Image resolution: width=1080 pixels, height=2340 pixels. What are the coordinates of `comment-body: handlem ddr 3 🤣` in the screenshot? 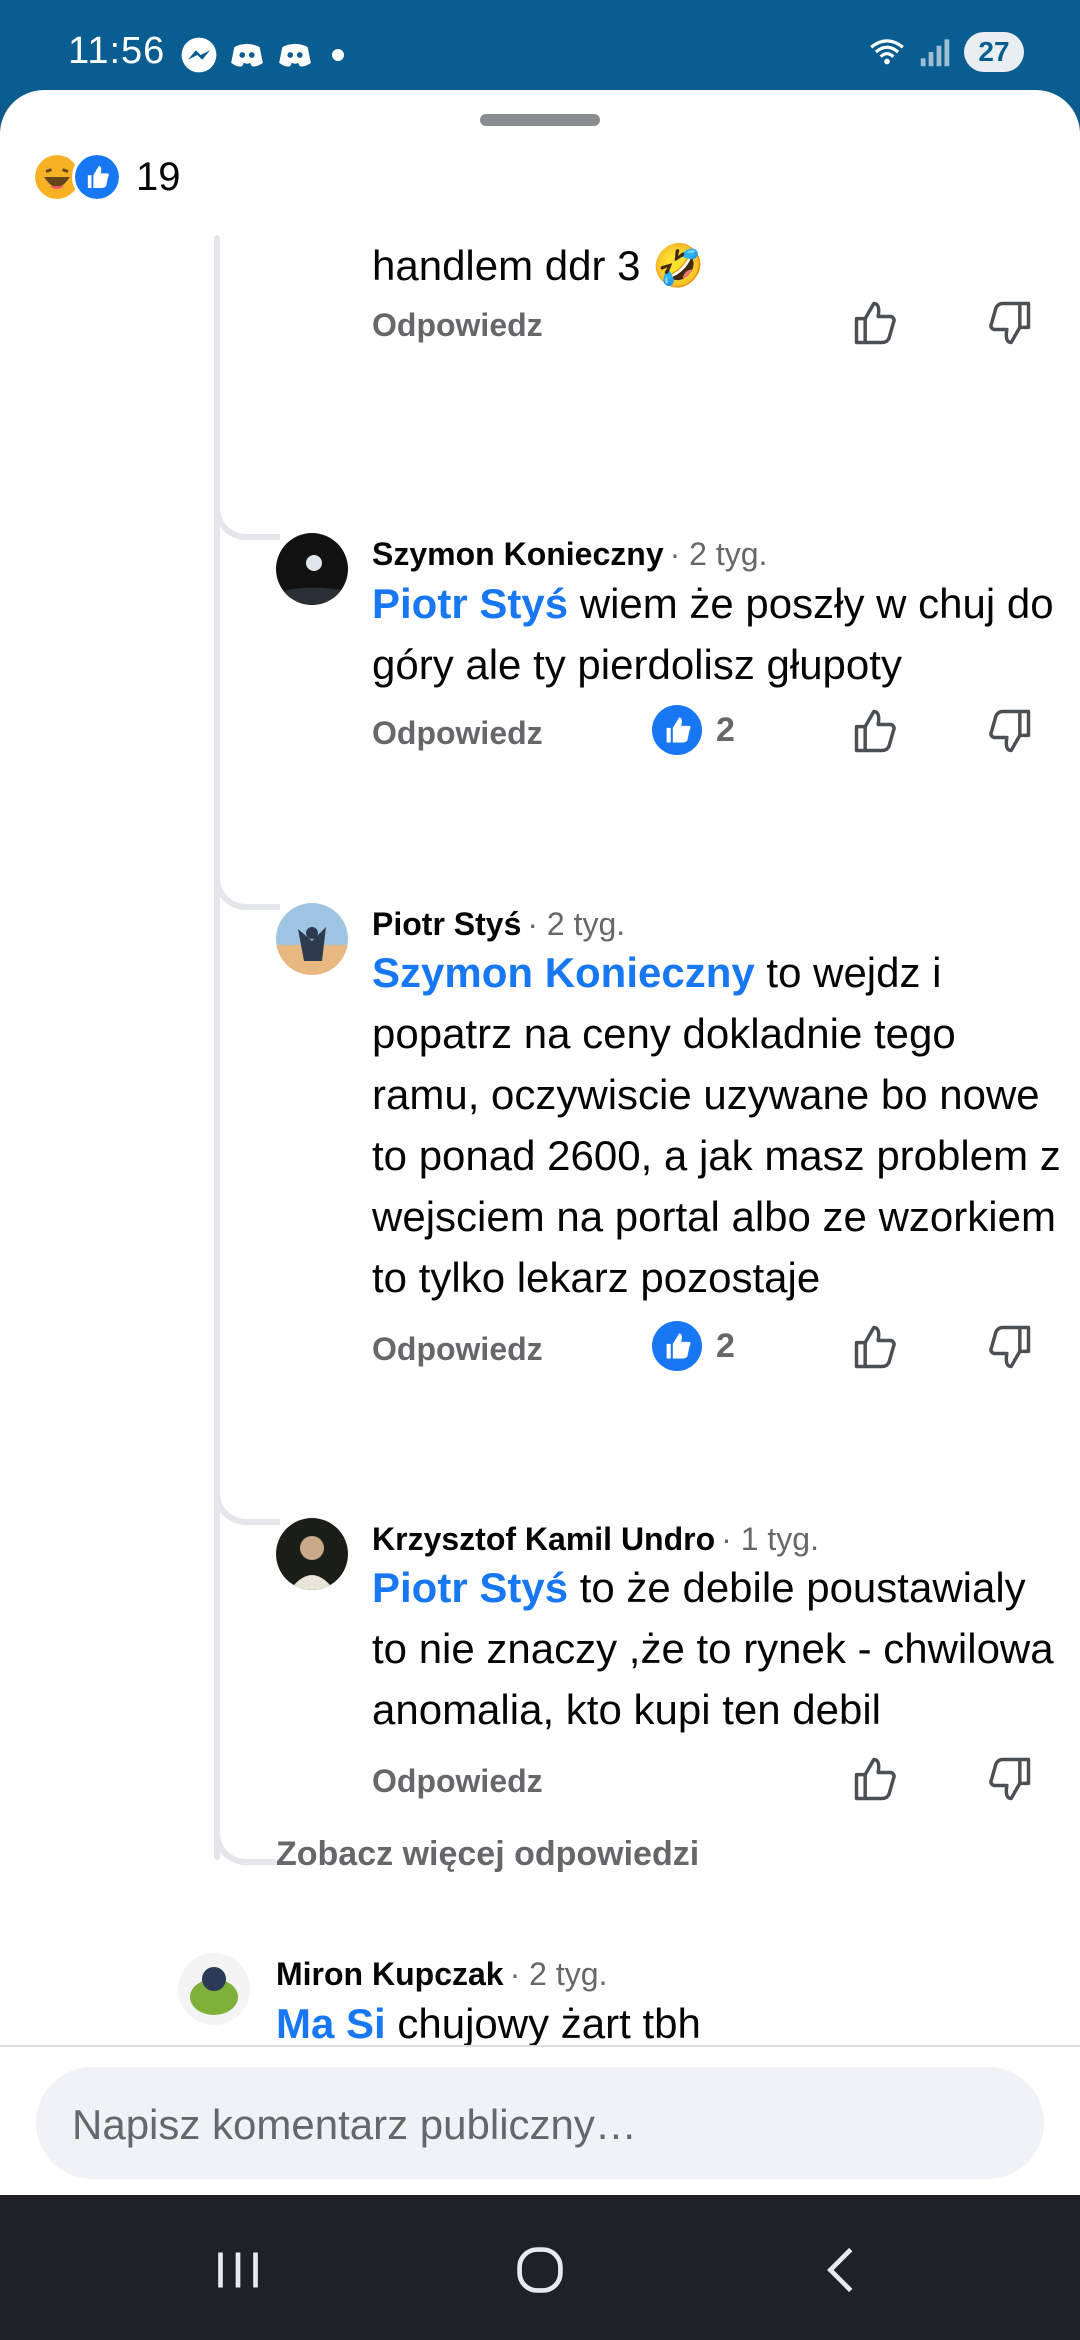 It's located at (538, 265).